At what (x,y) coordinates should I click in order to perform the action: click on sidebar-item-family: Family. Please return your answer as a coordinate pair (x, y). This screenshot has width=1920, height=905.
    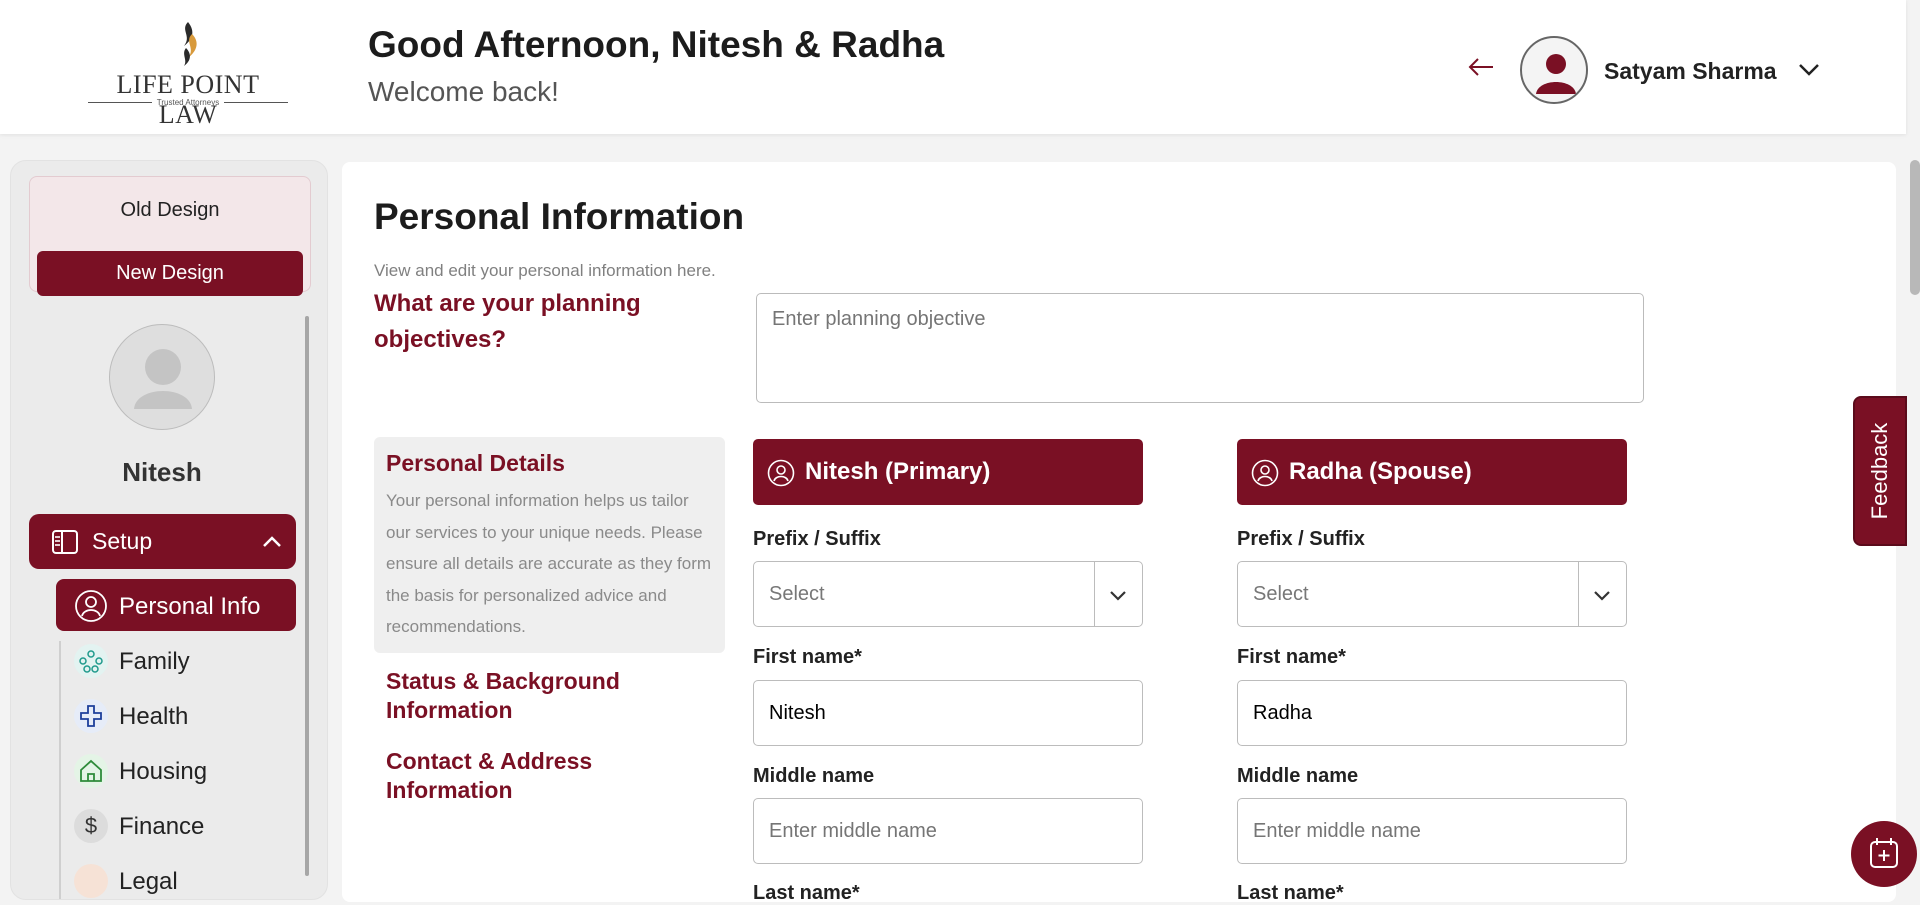
    Looking at the image, I should click on (176, 660).